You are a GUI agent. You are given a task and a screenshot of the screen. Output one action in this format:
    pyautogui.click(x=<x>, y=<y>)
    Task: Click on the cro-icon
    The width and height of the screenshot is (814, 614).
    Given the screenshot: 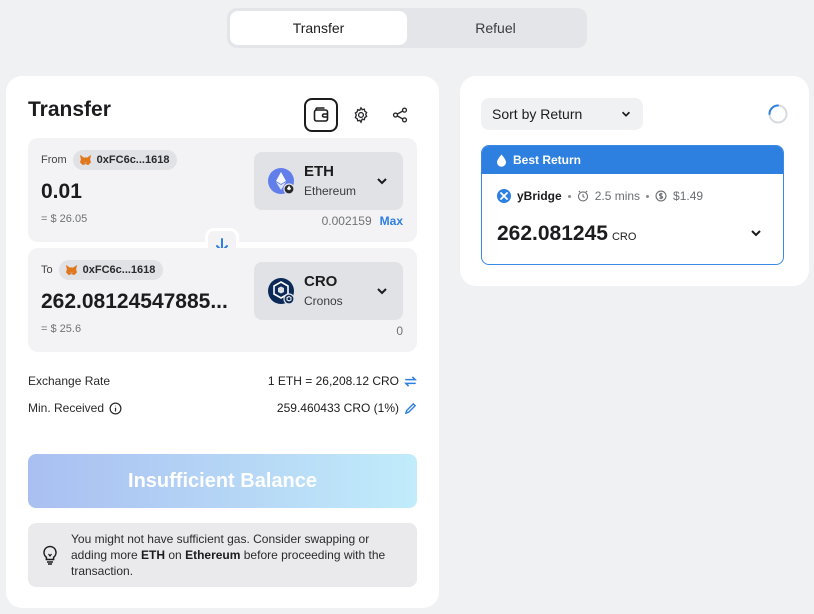 What is the action you would take?
    pyautogui.click(x=281, y=291)
    